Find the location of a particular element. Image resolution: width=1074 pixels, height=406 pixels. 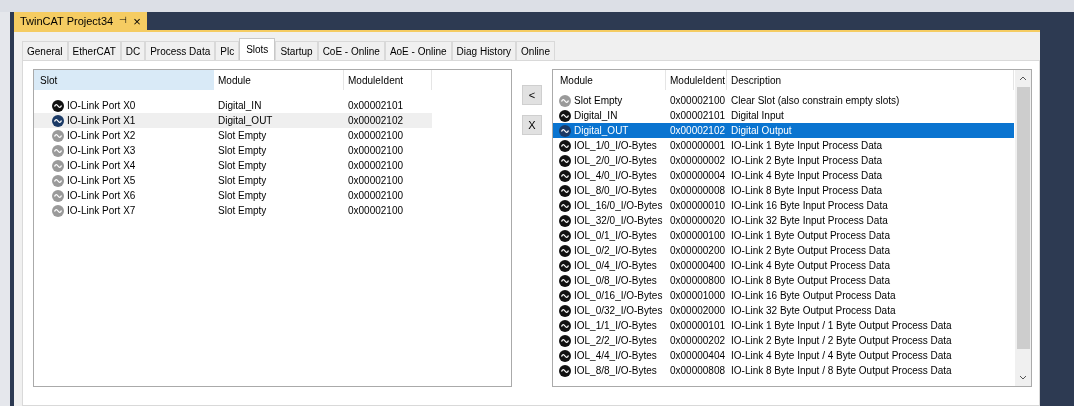

scroll-down-icon is located at coordinates (1023, 377).